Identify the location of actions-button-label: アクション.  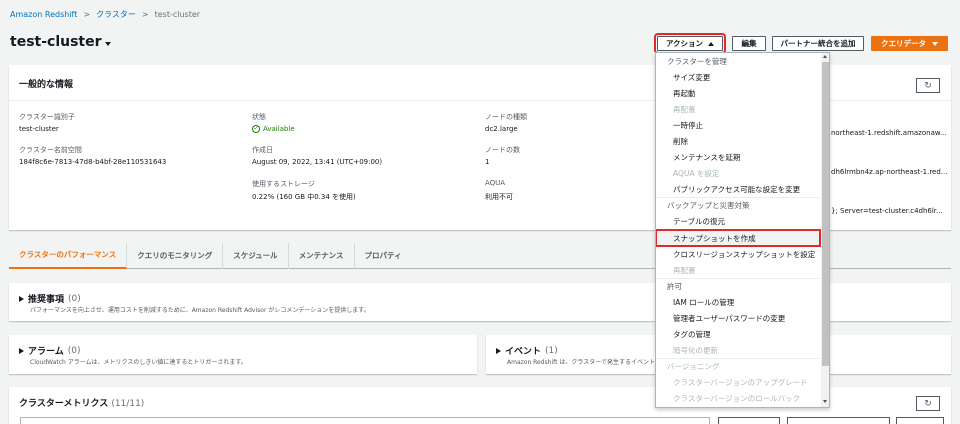
(684, 43).